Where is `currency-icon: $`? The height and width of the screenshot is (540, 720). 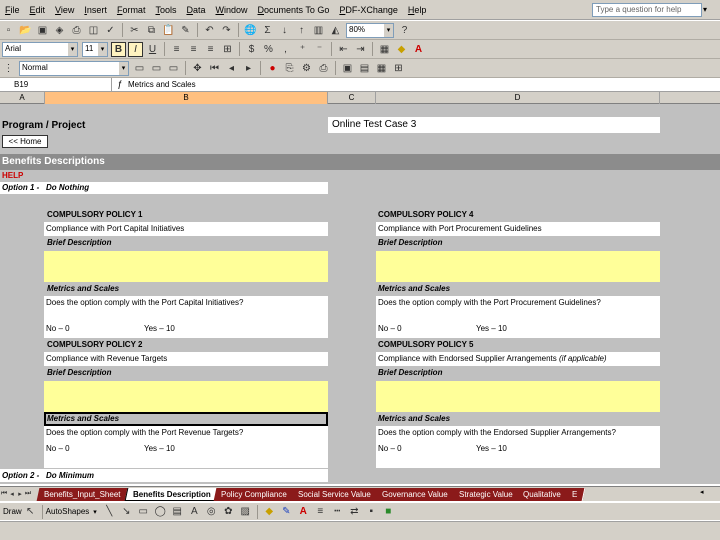
currency-icon: $ is located at coordinates (251, 49).